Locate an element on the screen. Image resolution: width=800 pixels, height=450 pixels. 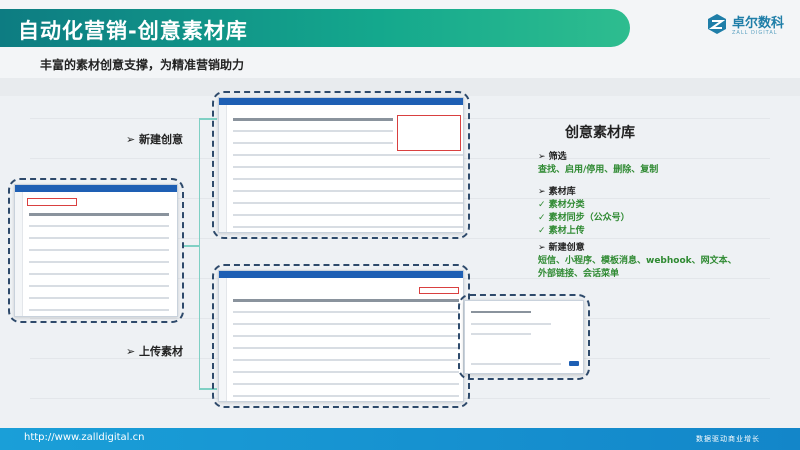
group-item: ✓ 素材分类 is located at coordinates (561, 205).